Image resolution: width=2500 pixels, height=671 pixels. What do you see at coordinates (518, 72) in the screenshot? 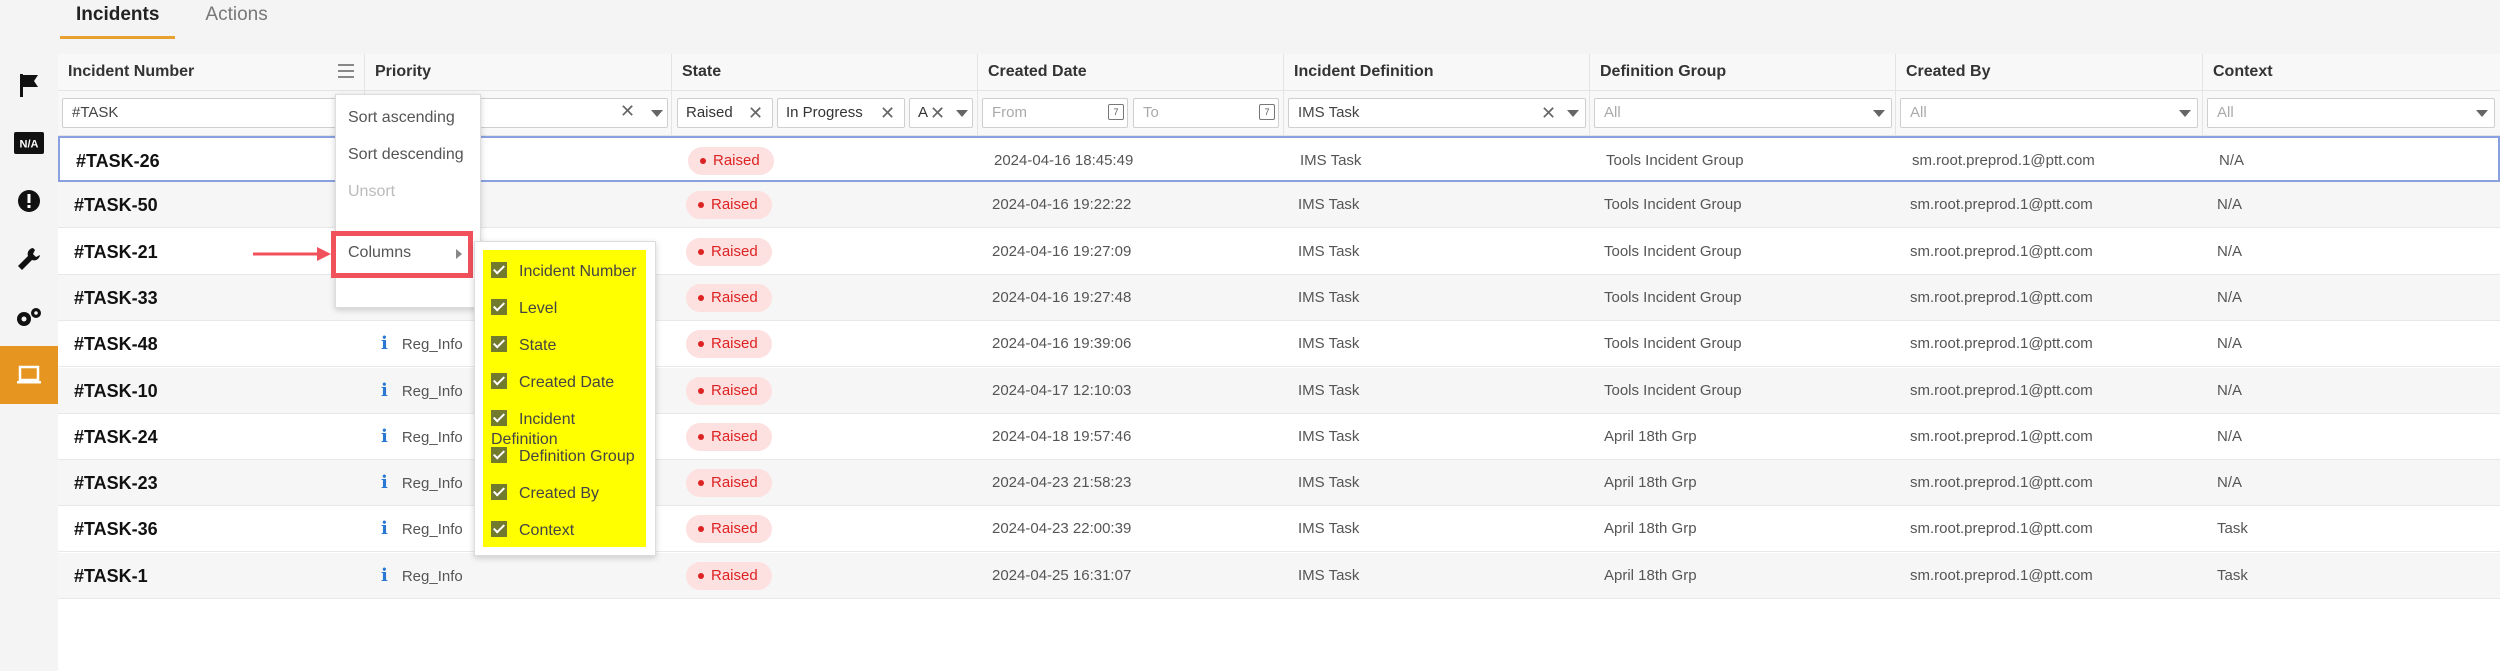
I see `col-header-priority: Priority` at bounding box center [518, 72].